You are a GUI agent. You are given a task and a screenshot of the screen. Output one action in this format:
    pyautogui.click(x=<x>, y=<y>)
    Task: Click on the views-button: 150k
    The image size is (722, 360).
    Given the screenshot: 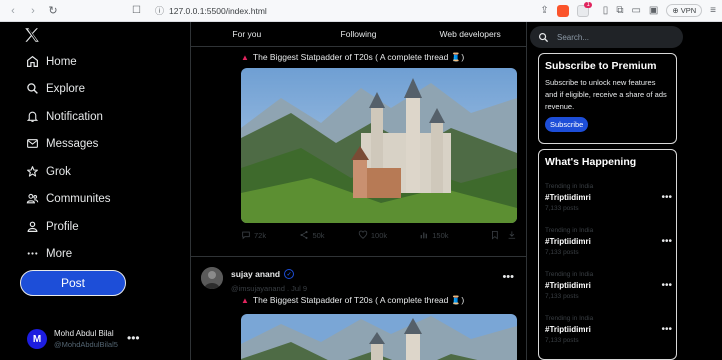 What is the action you would take?
    pyautogui.click(x=451, y=235)
    